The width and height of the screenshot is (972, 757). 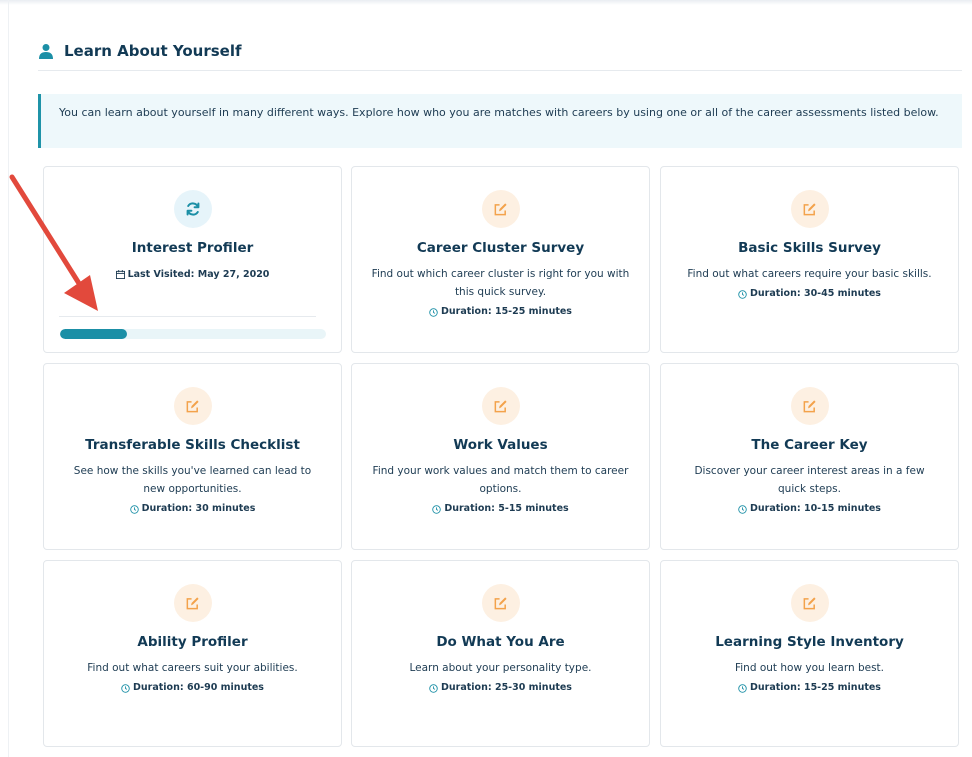 I want to click on card-title: Basic Skills Survey, so click(x=809, y=248).